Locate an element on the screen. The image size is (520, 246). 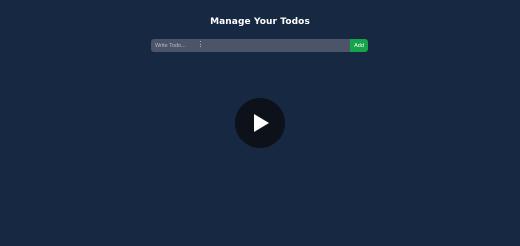
todo-input is located at coordinates (250, 45).